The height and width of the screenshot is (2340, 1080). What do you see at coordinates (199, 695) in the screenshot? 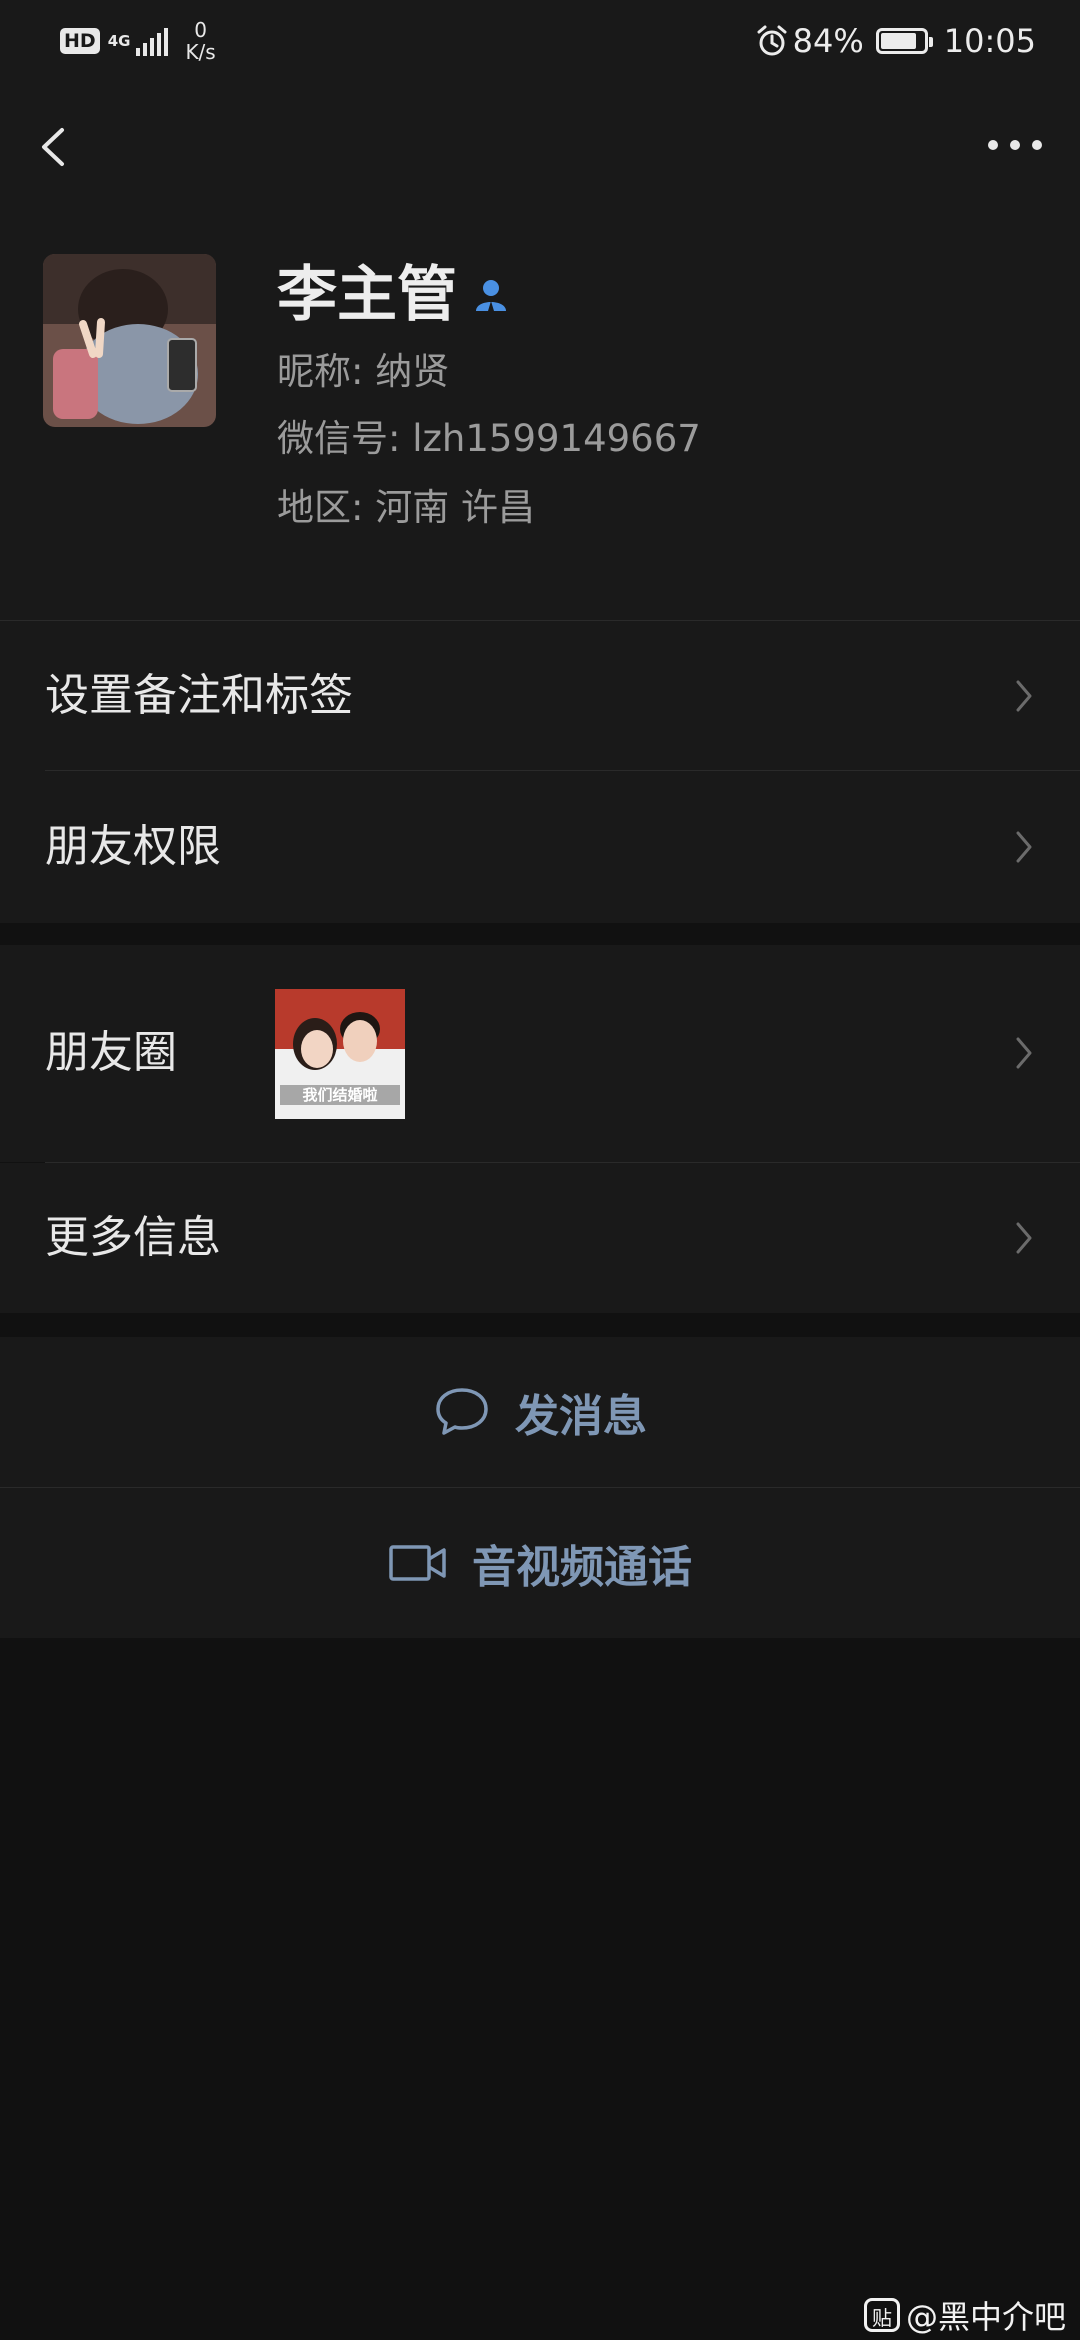
I see `remark-and-tags-label: 设置备注和标签` at bounding box center [199, 695].